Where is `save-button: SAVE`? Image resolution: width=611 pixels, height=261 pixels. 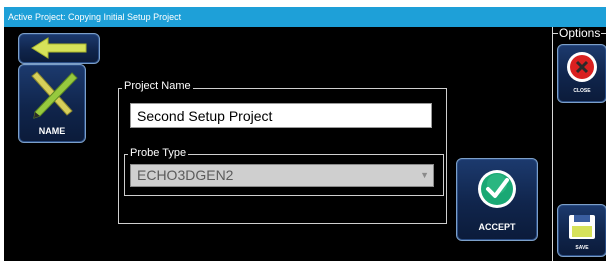
save-button: SAVE is located at coordinates (581, 230).